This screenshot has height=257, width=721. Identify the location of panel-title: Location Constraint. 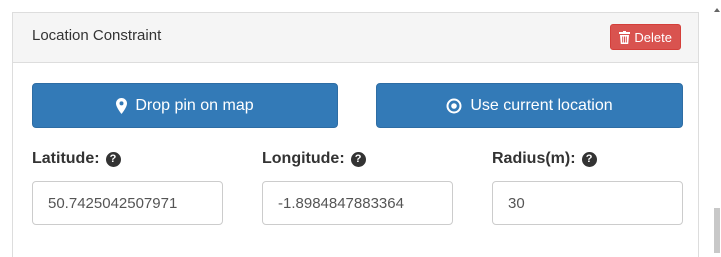
(97, 35).